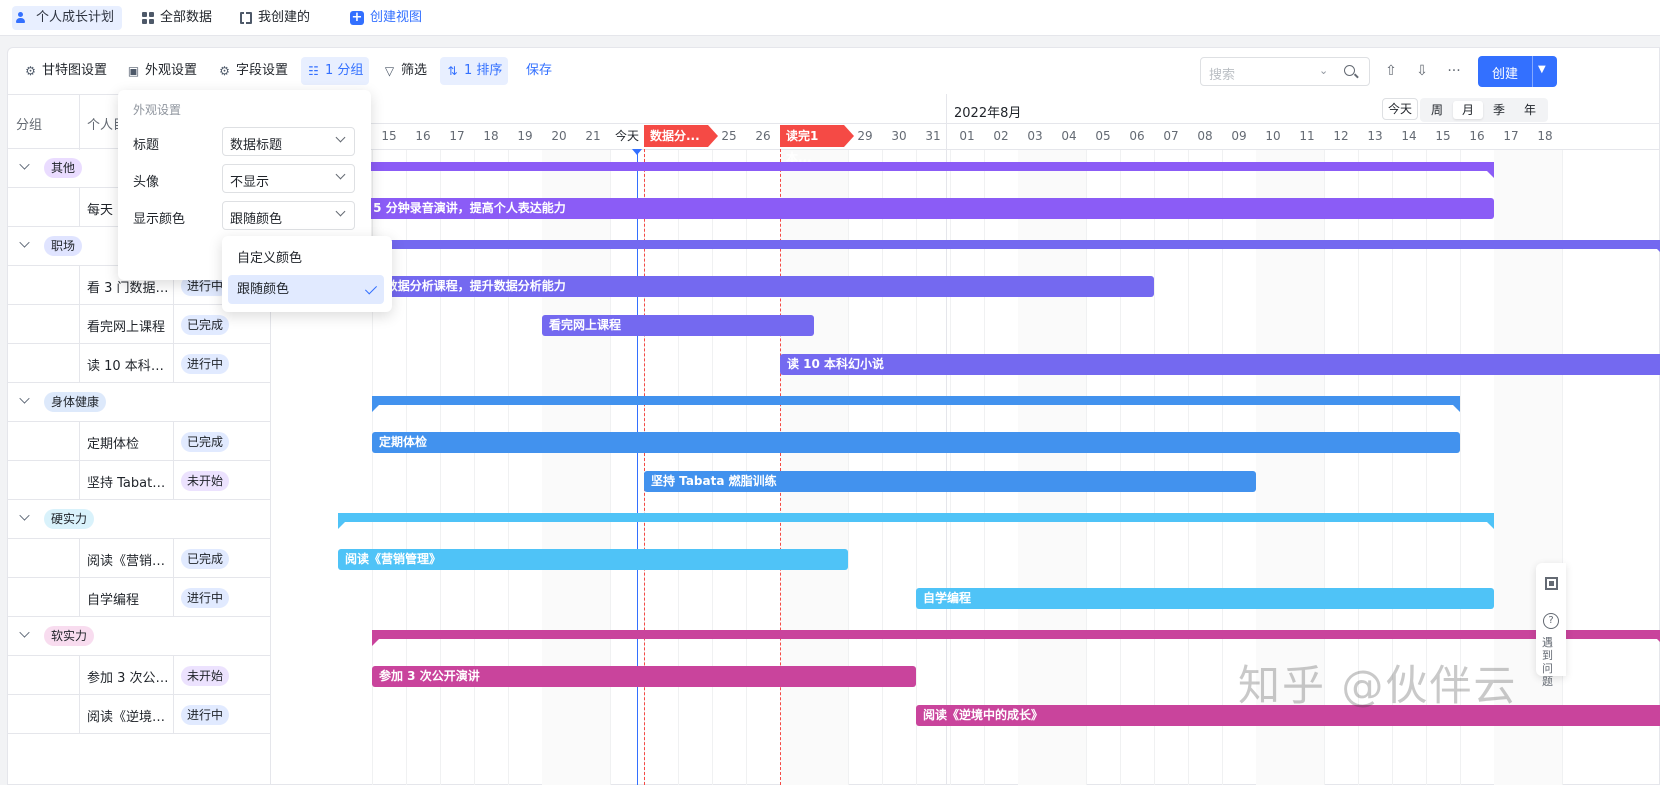 This screenshot has height=785, width=1660. What do you see at coordinates (277, 18) in the screenshot?
I see `view-tab-my-created: 我创建的` at bounding box center [277, 18].